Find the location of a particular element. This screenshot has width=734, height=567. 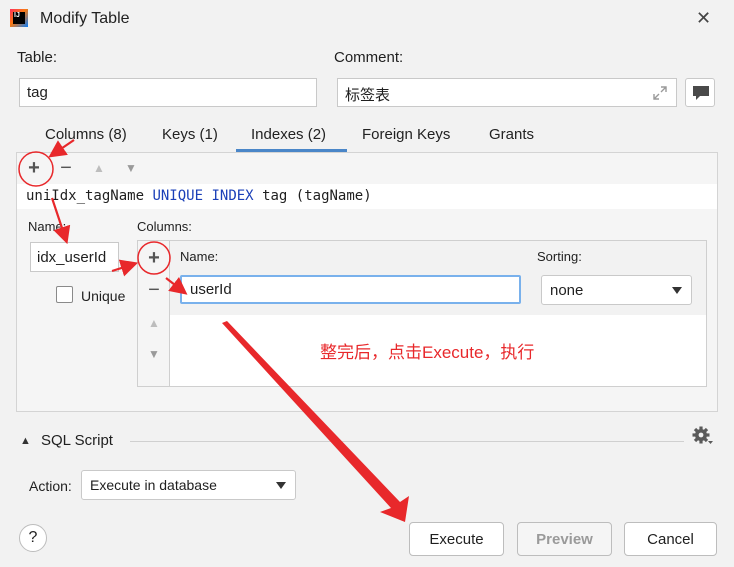

keyword-index: INDEX is located at coordinates (232, 196).